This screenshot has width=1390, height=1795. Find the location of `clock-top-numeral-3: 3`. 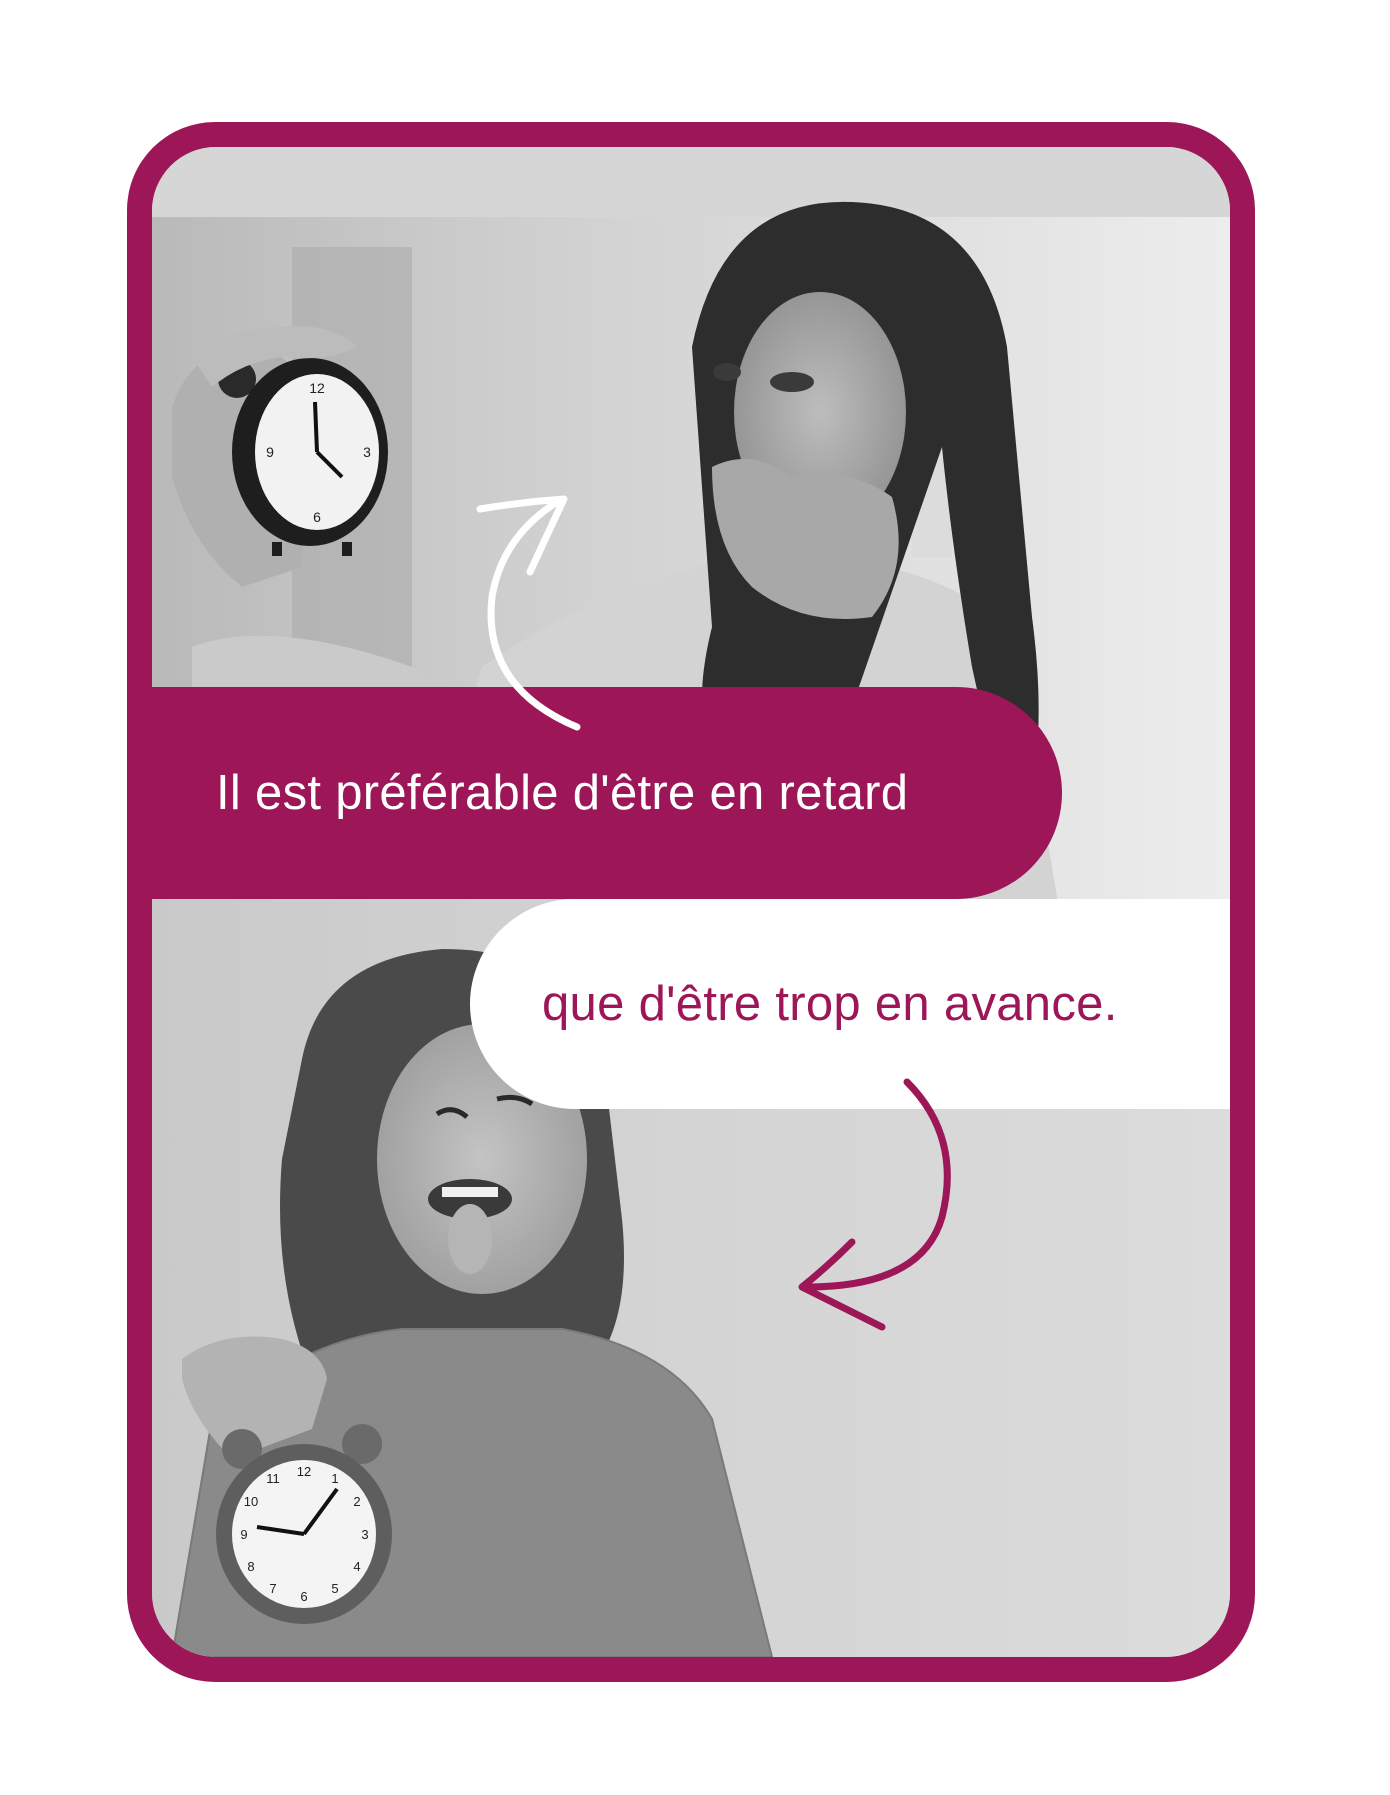

clock-top-numeral-3: 3 is located at coordinates (367, 452).